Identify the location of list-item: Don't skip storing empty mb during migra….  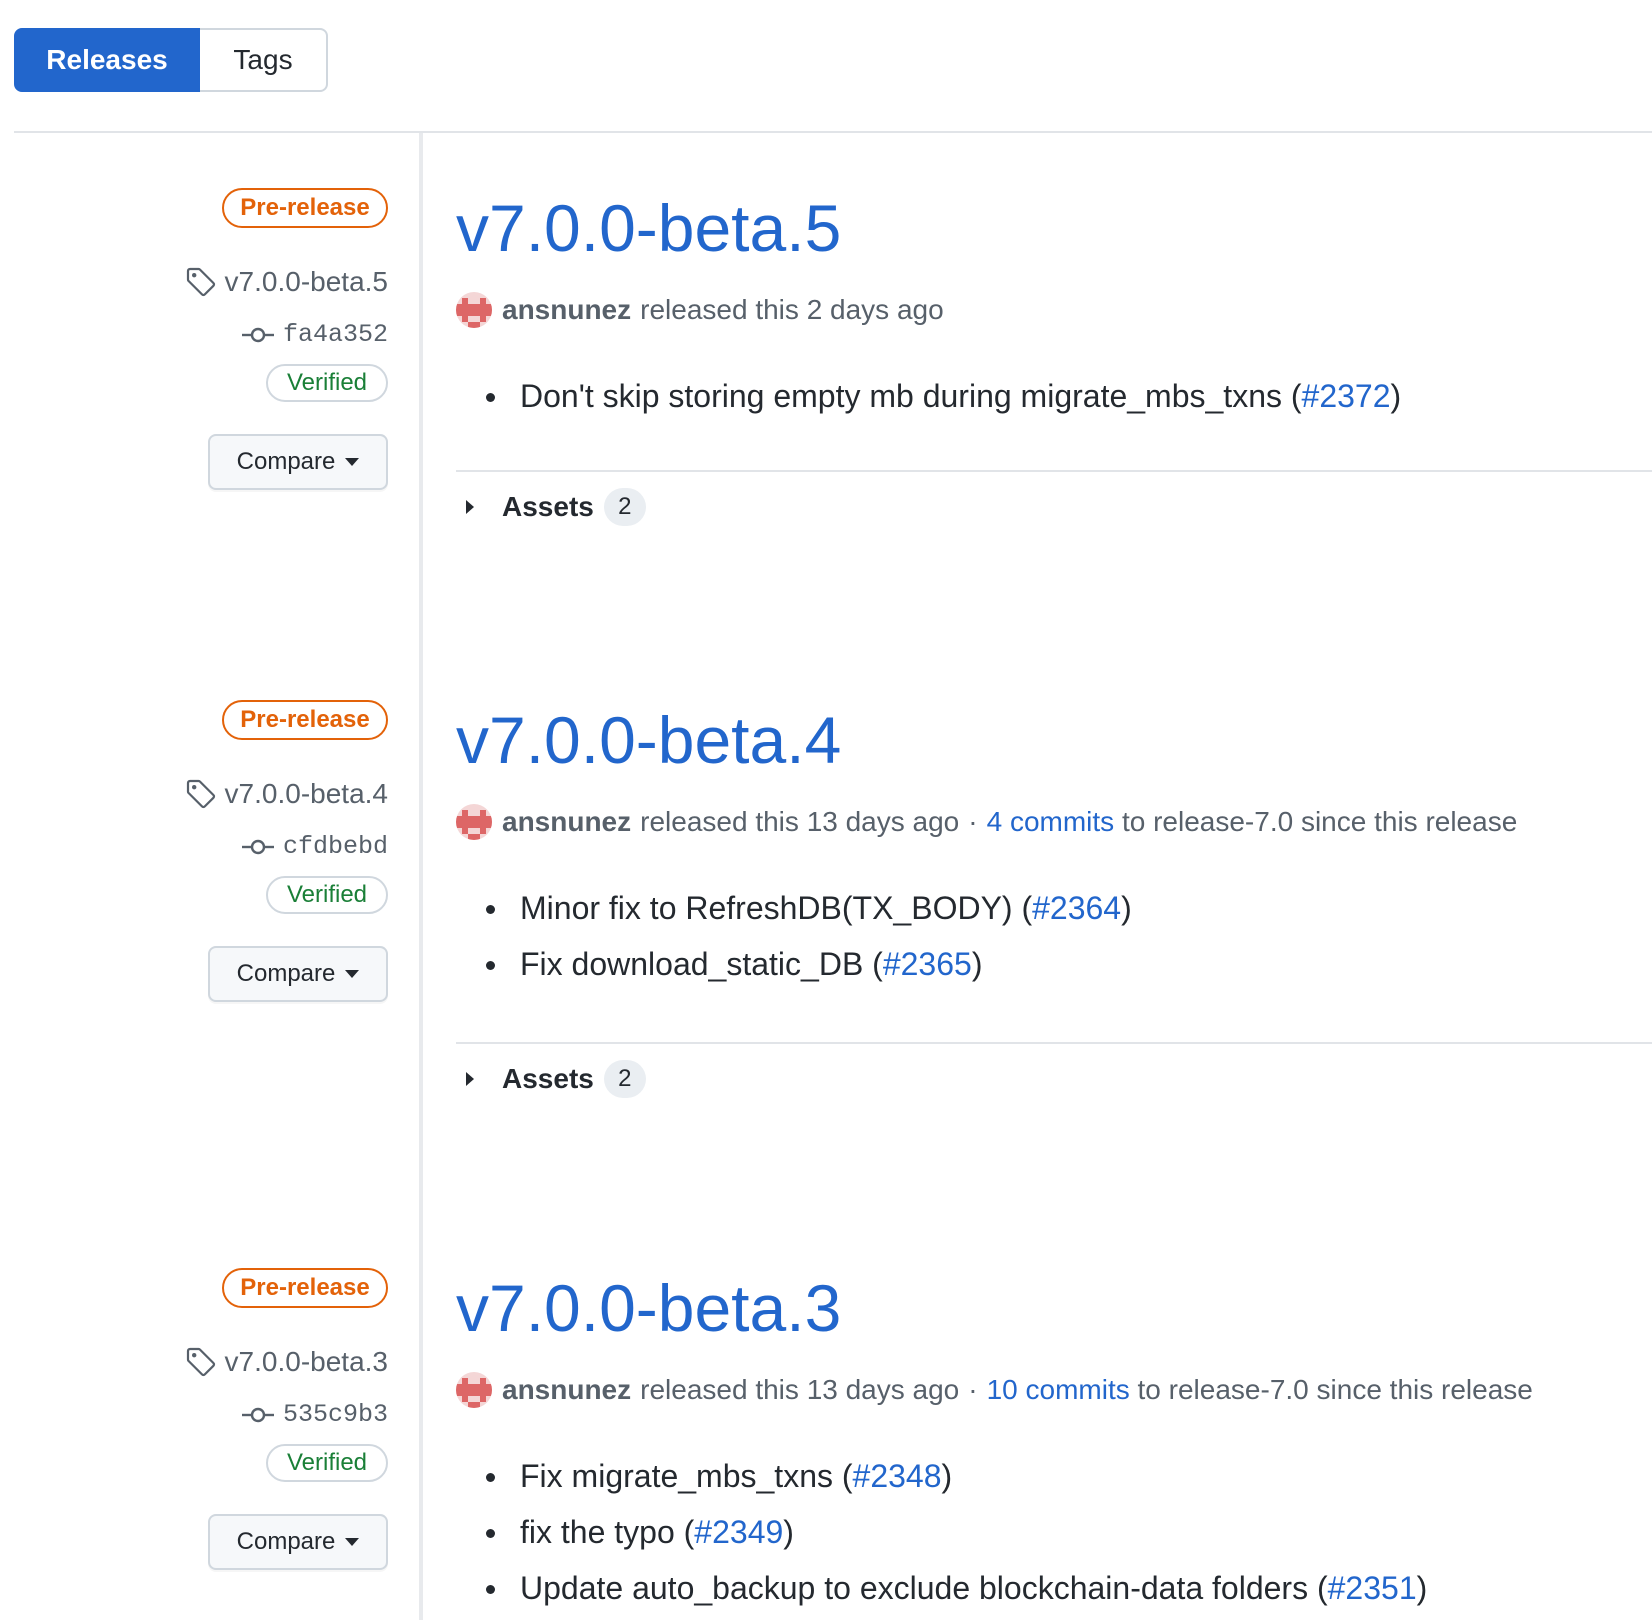
(928, 402).